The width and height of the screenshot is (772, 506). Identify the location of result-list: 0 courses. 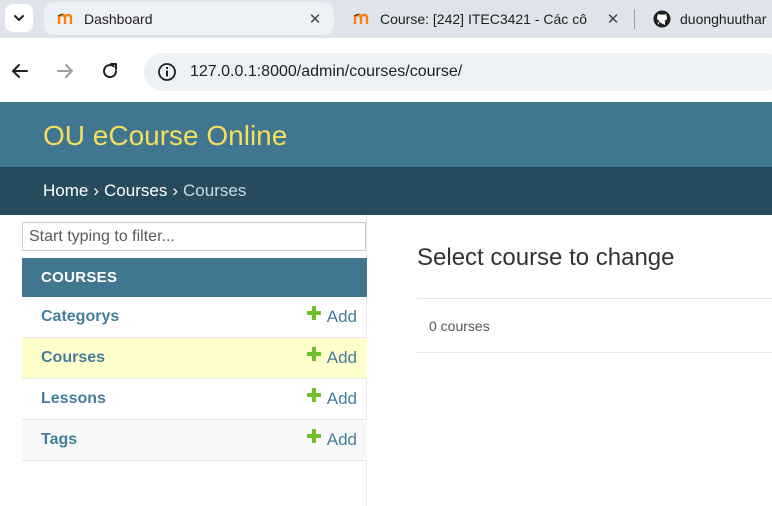
(594, 325).